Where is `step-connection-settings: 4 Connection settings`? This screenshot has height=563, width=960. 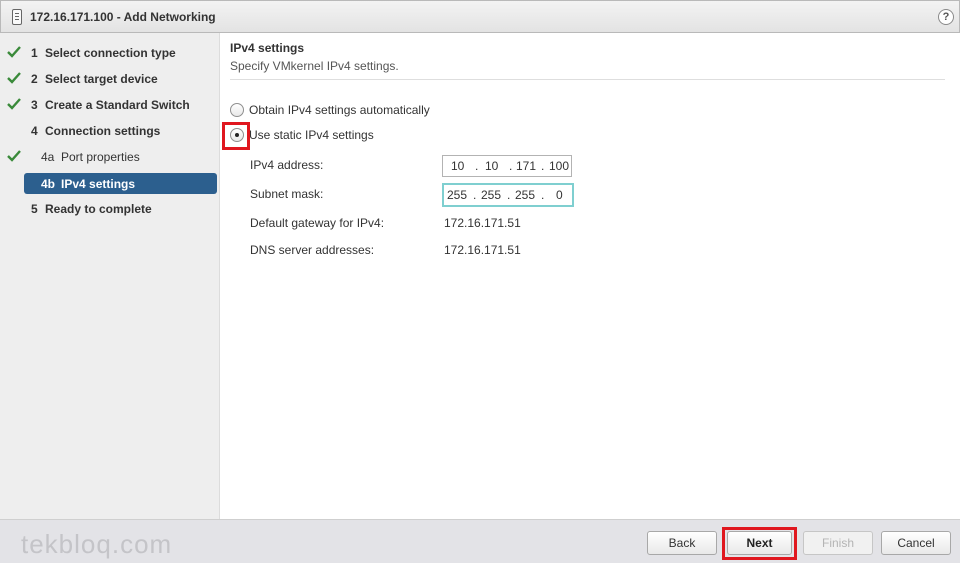
step-connection-settings: 4 Connection settings is located at coordinates (110, 131).